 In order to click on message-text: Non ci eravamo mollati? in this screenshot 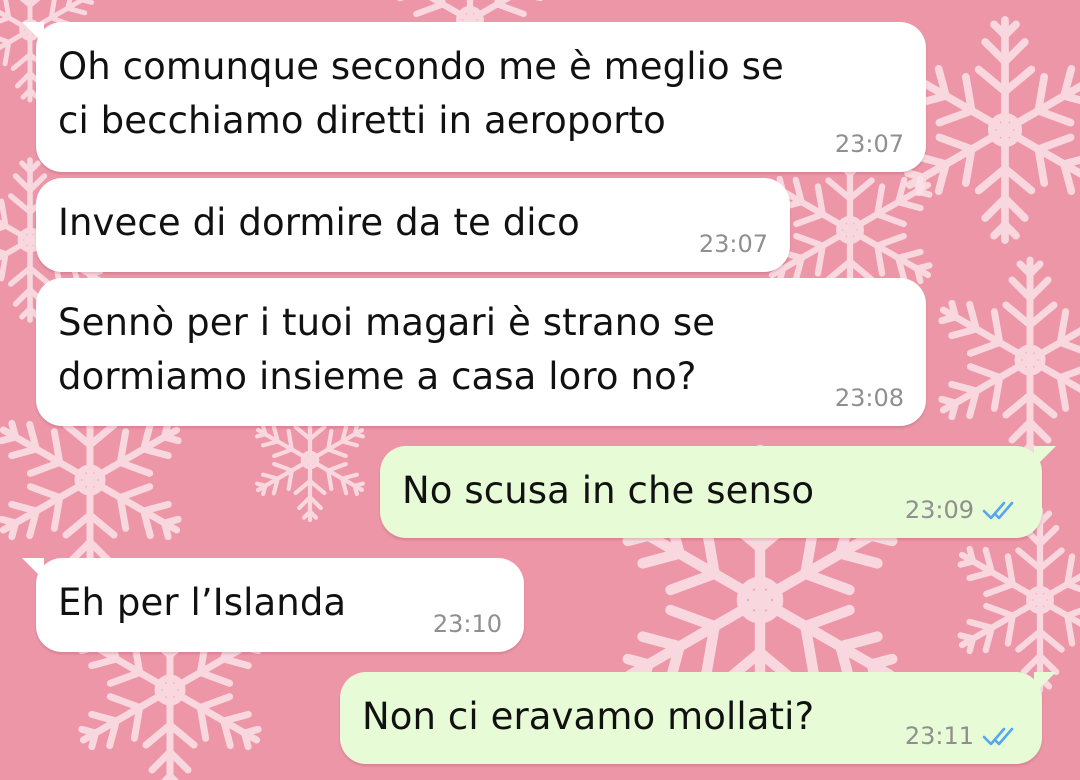, I will do `click(588, 716)`.